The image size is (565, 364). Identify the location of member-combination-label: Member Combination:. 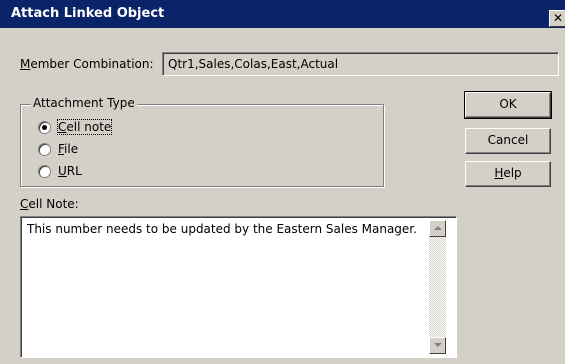
(87, 64).